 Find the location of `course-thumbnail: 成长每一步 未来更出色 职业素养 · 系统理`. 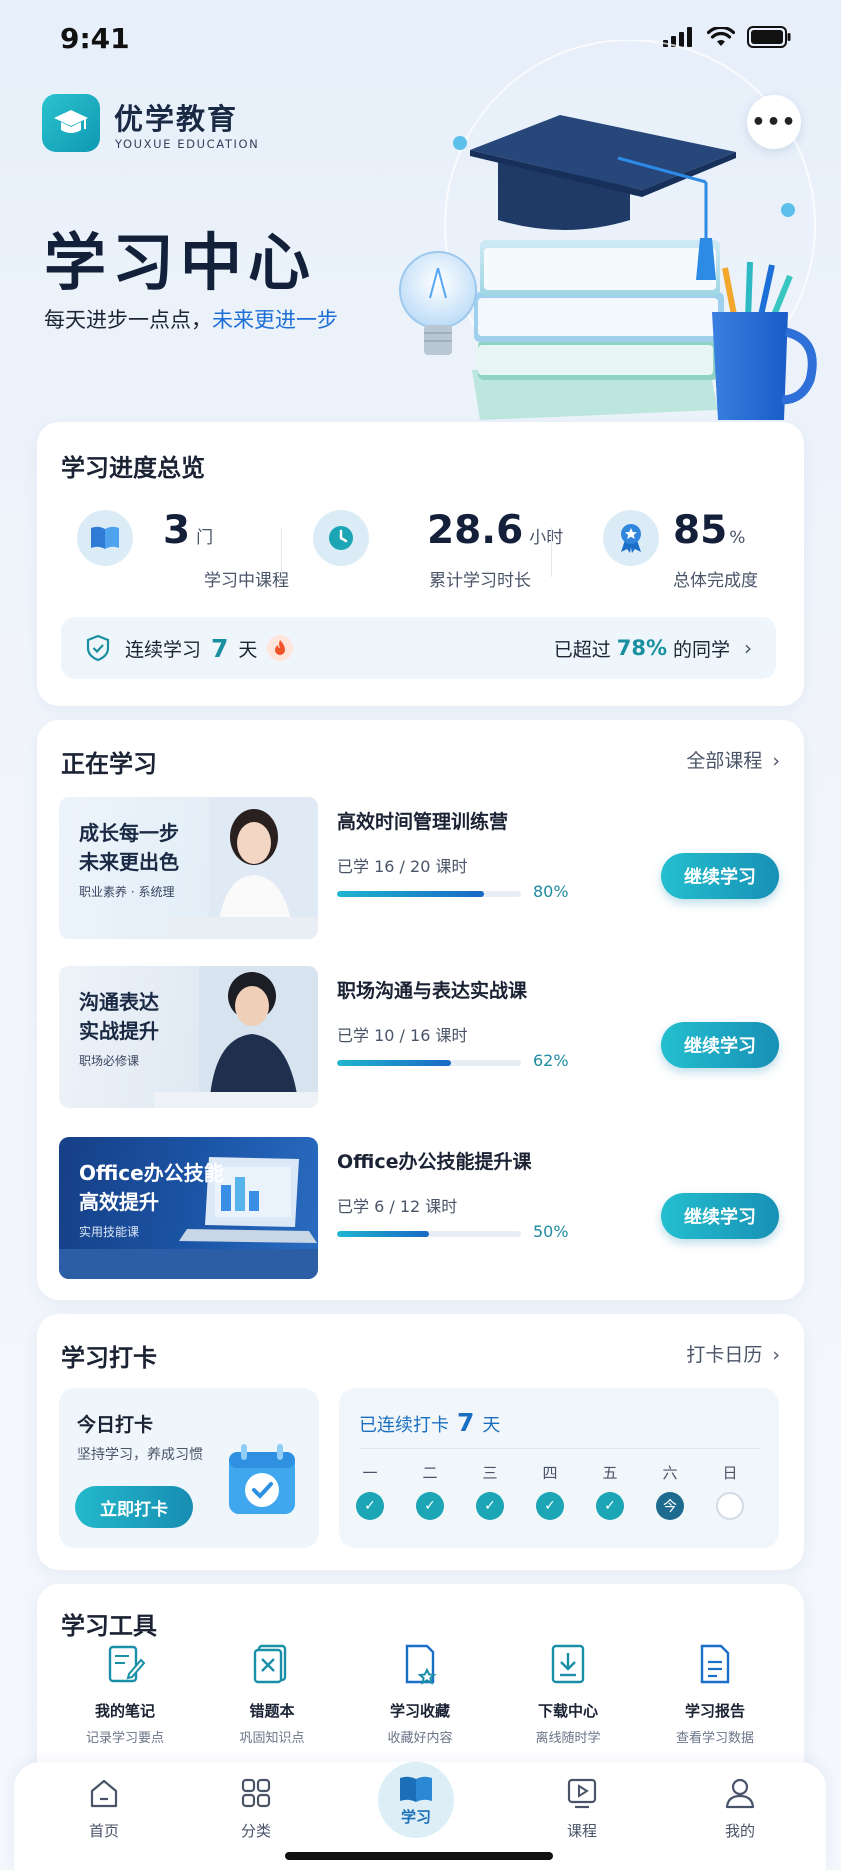

course-thumbnail: 成长每一步 未来更出色 职业素养 · 系统理 is located at coordinates (188, 868).